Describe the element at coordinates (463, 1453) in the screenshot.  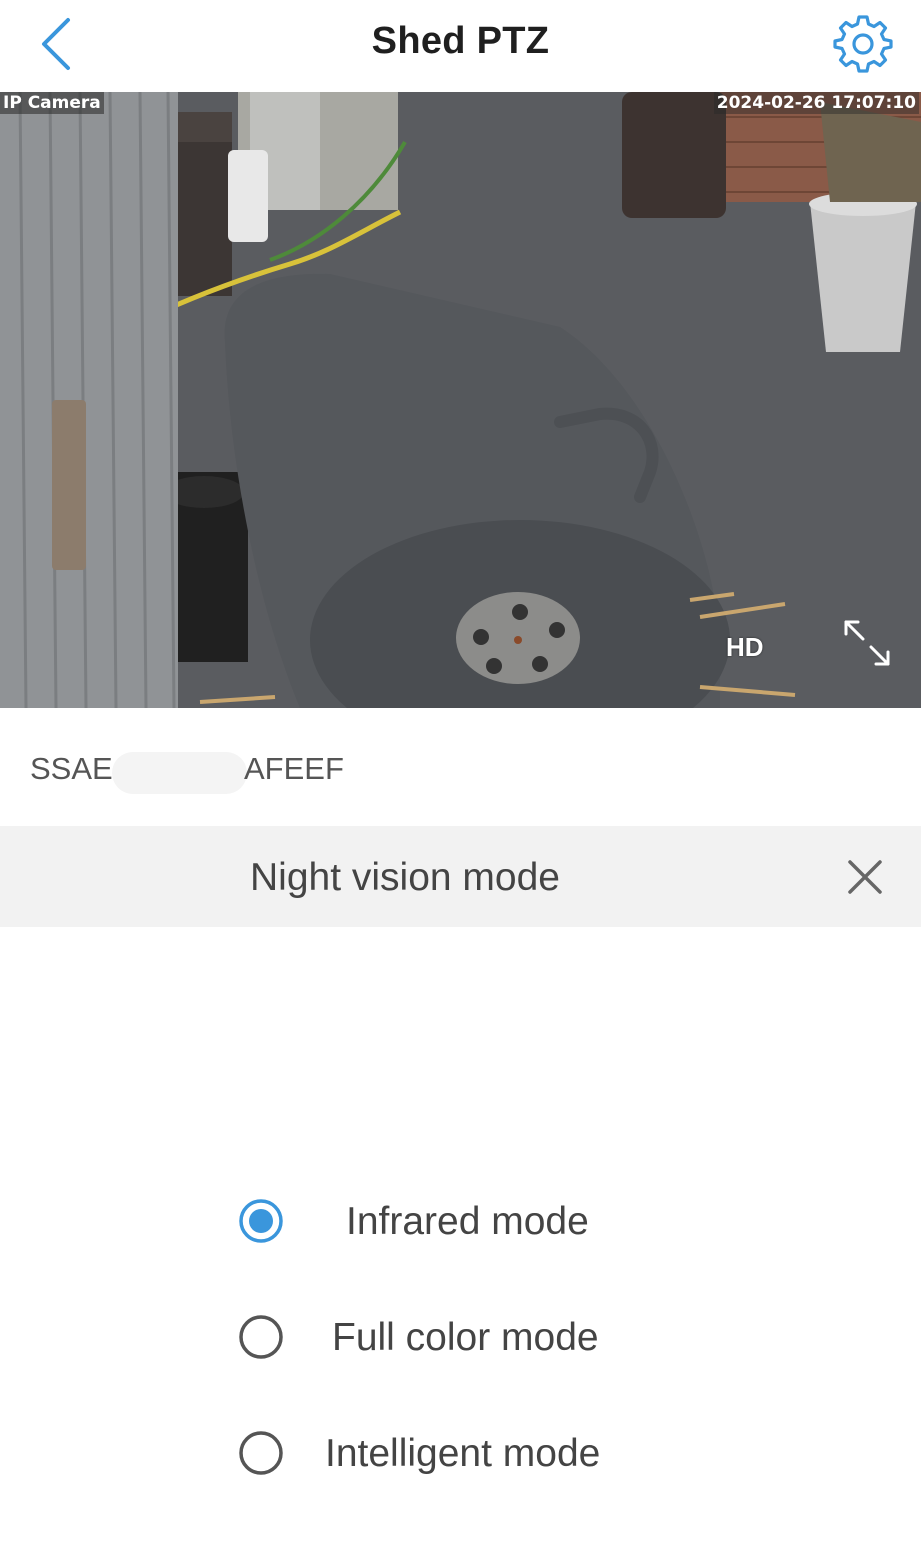
I see `option-label: Intelligent mode` at that location.